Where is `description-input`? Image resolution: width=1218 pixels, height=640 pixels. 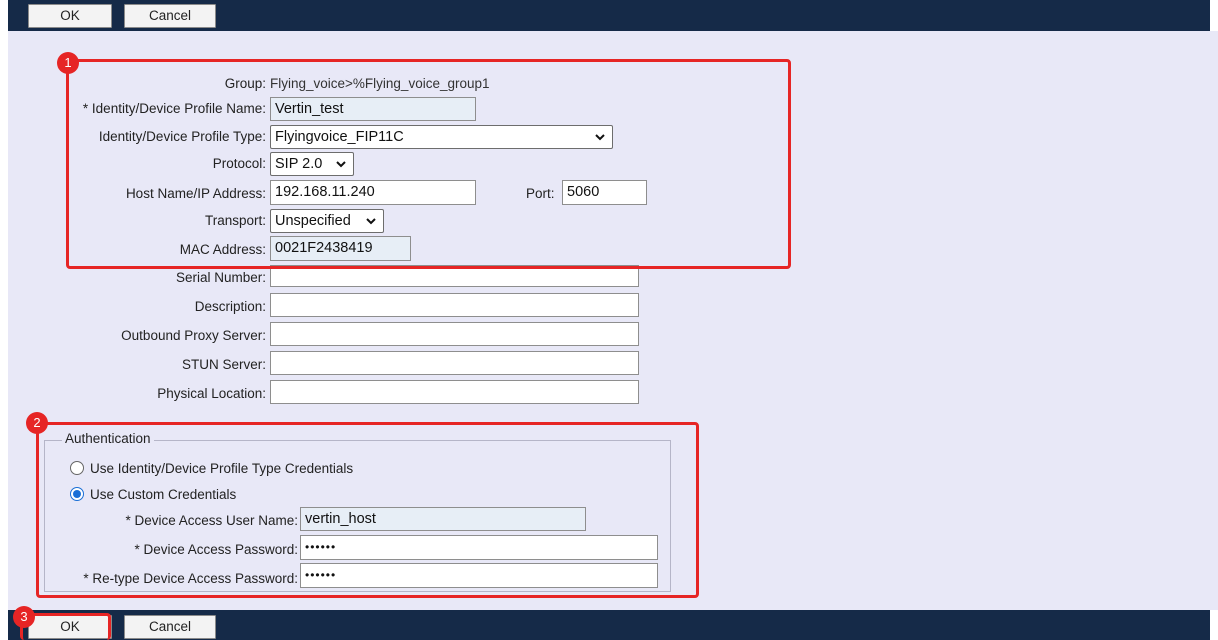 description-input is located at coordinates (454, 305).